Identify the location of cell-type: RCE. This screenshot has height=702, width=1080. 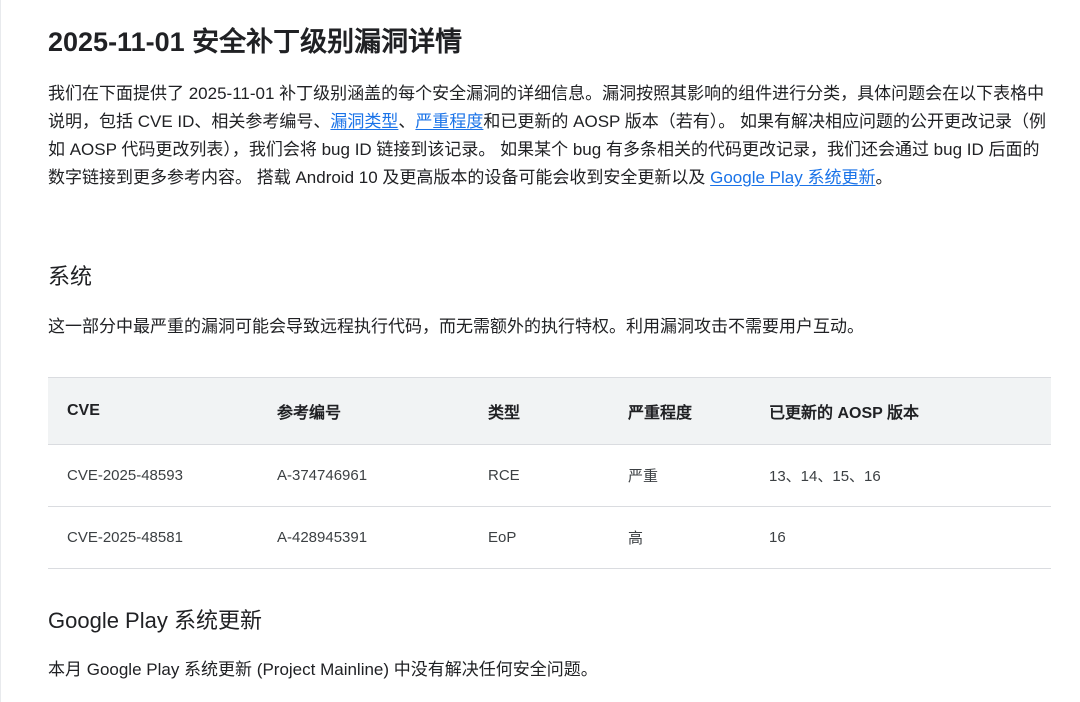
(539, 475).